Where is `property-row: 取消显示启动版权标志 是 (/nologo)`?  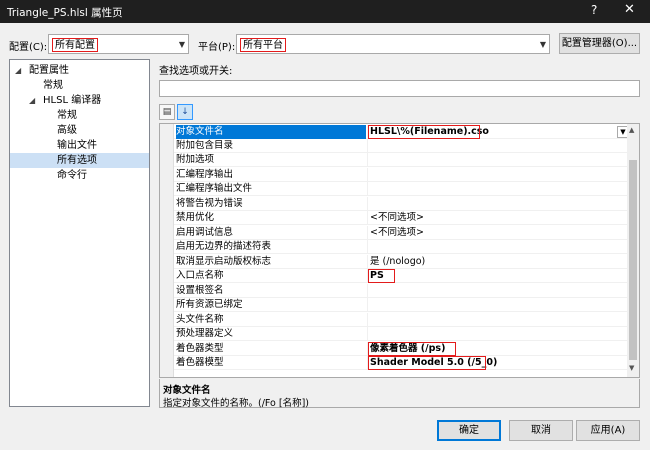 property-row: 取消显示启动版权标志 是 (/nologo) is located at coordinates (400, 262).